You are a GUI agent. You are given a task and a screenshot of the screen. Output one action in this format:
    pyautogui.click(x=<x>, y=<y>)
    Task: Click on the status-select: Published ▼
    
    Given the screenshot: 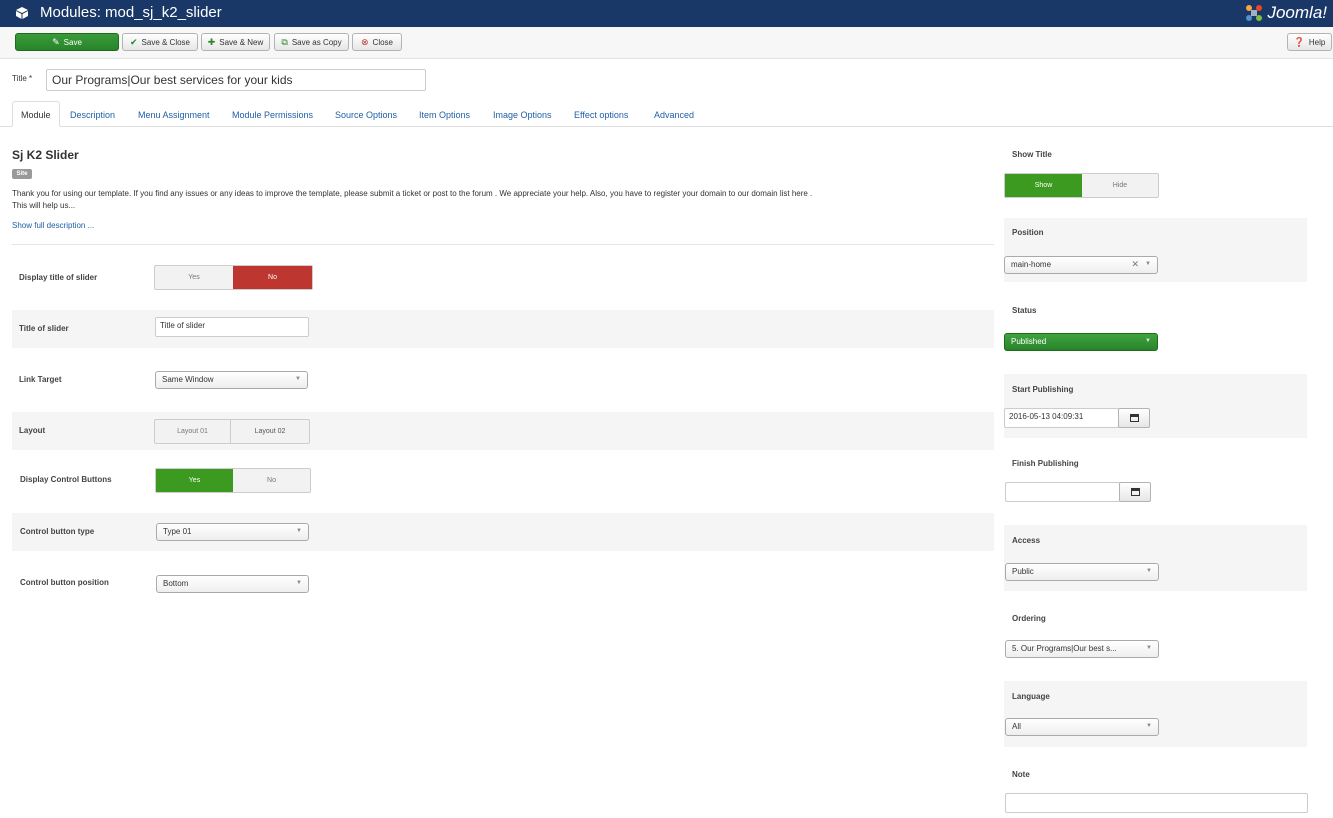 What is the action you would take?
    pyautogui.click(x=1081, y=342)
    